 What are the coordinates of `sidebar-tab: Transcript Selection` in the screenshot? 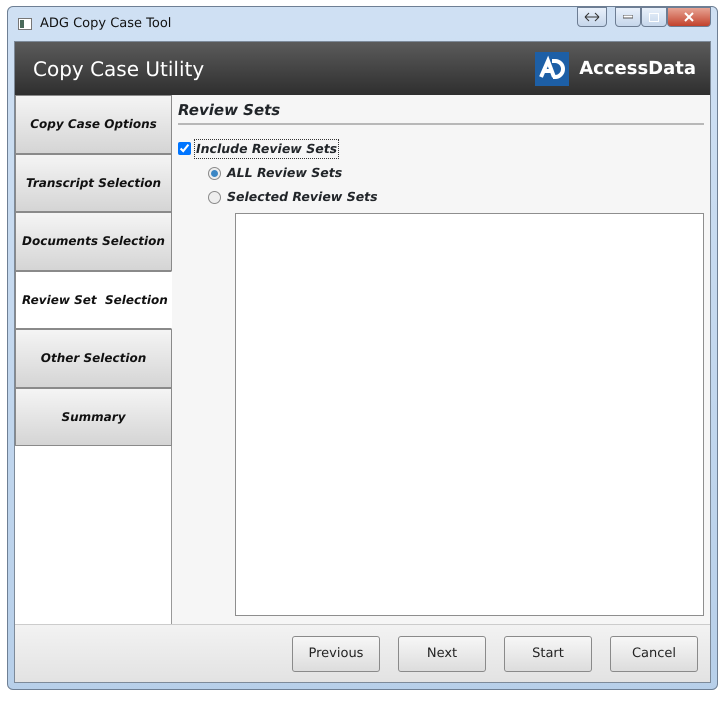 It's located at (93, 183).